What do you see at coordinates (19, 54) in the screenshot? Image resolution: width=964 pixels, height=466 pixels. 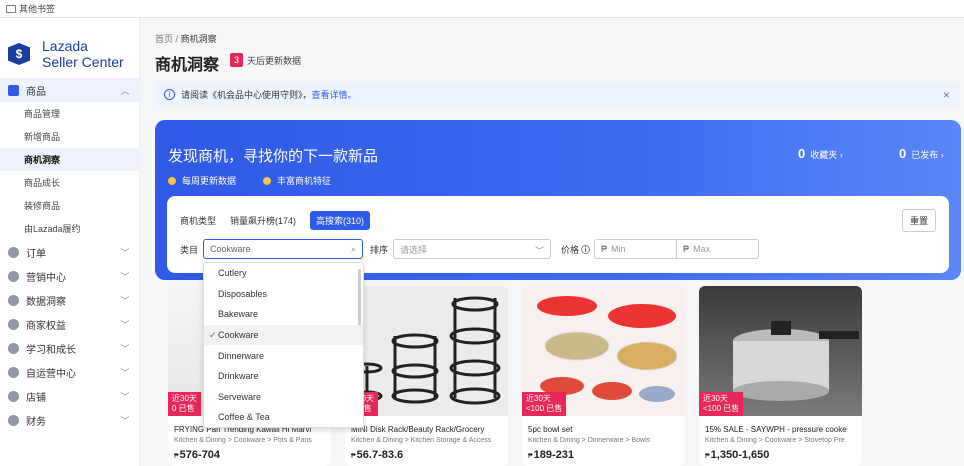 I see `lazada-logo-icon: $` at bounding box center [19, 54].